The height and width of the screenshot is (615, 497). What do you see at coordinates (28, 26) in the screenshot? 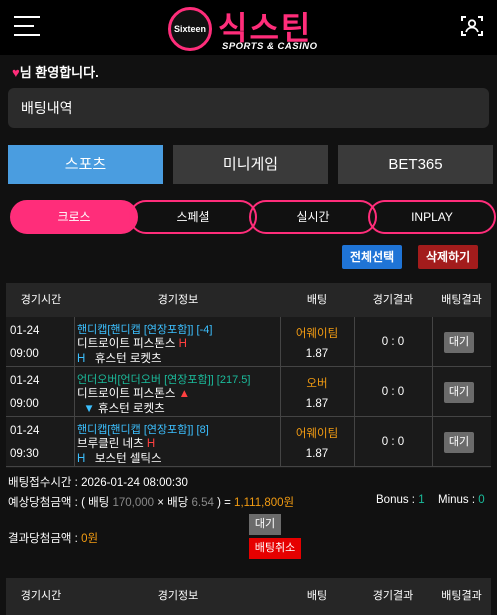
I see `hamburger-menu-icon` at bounding box center [28, 26].